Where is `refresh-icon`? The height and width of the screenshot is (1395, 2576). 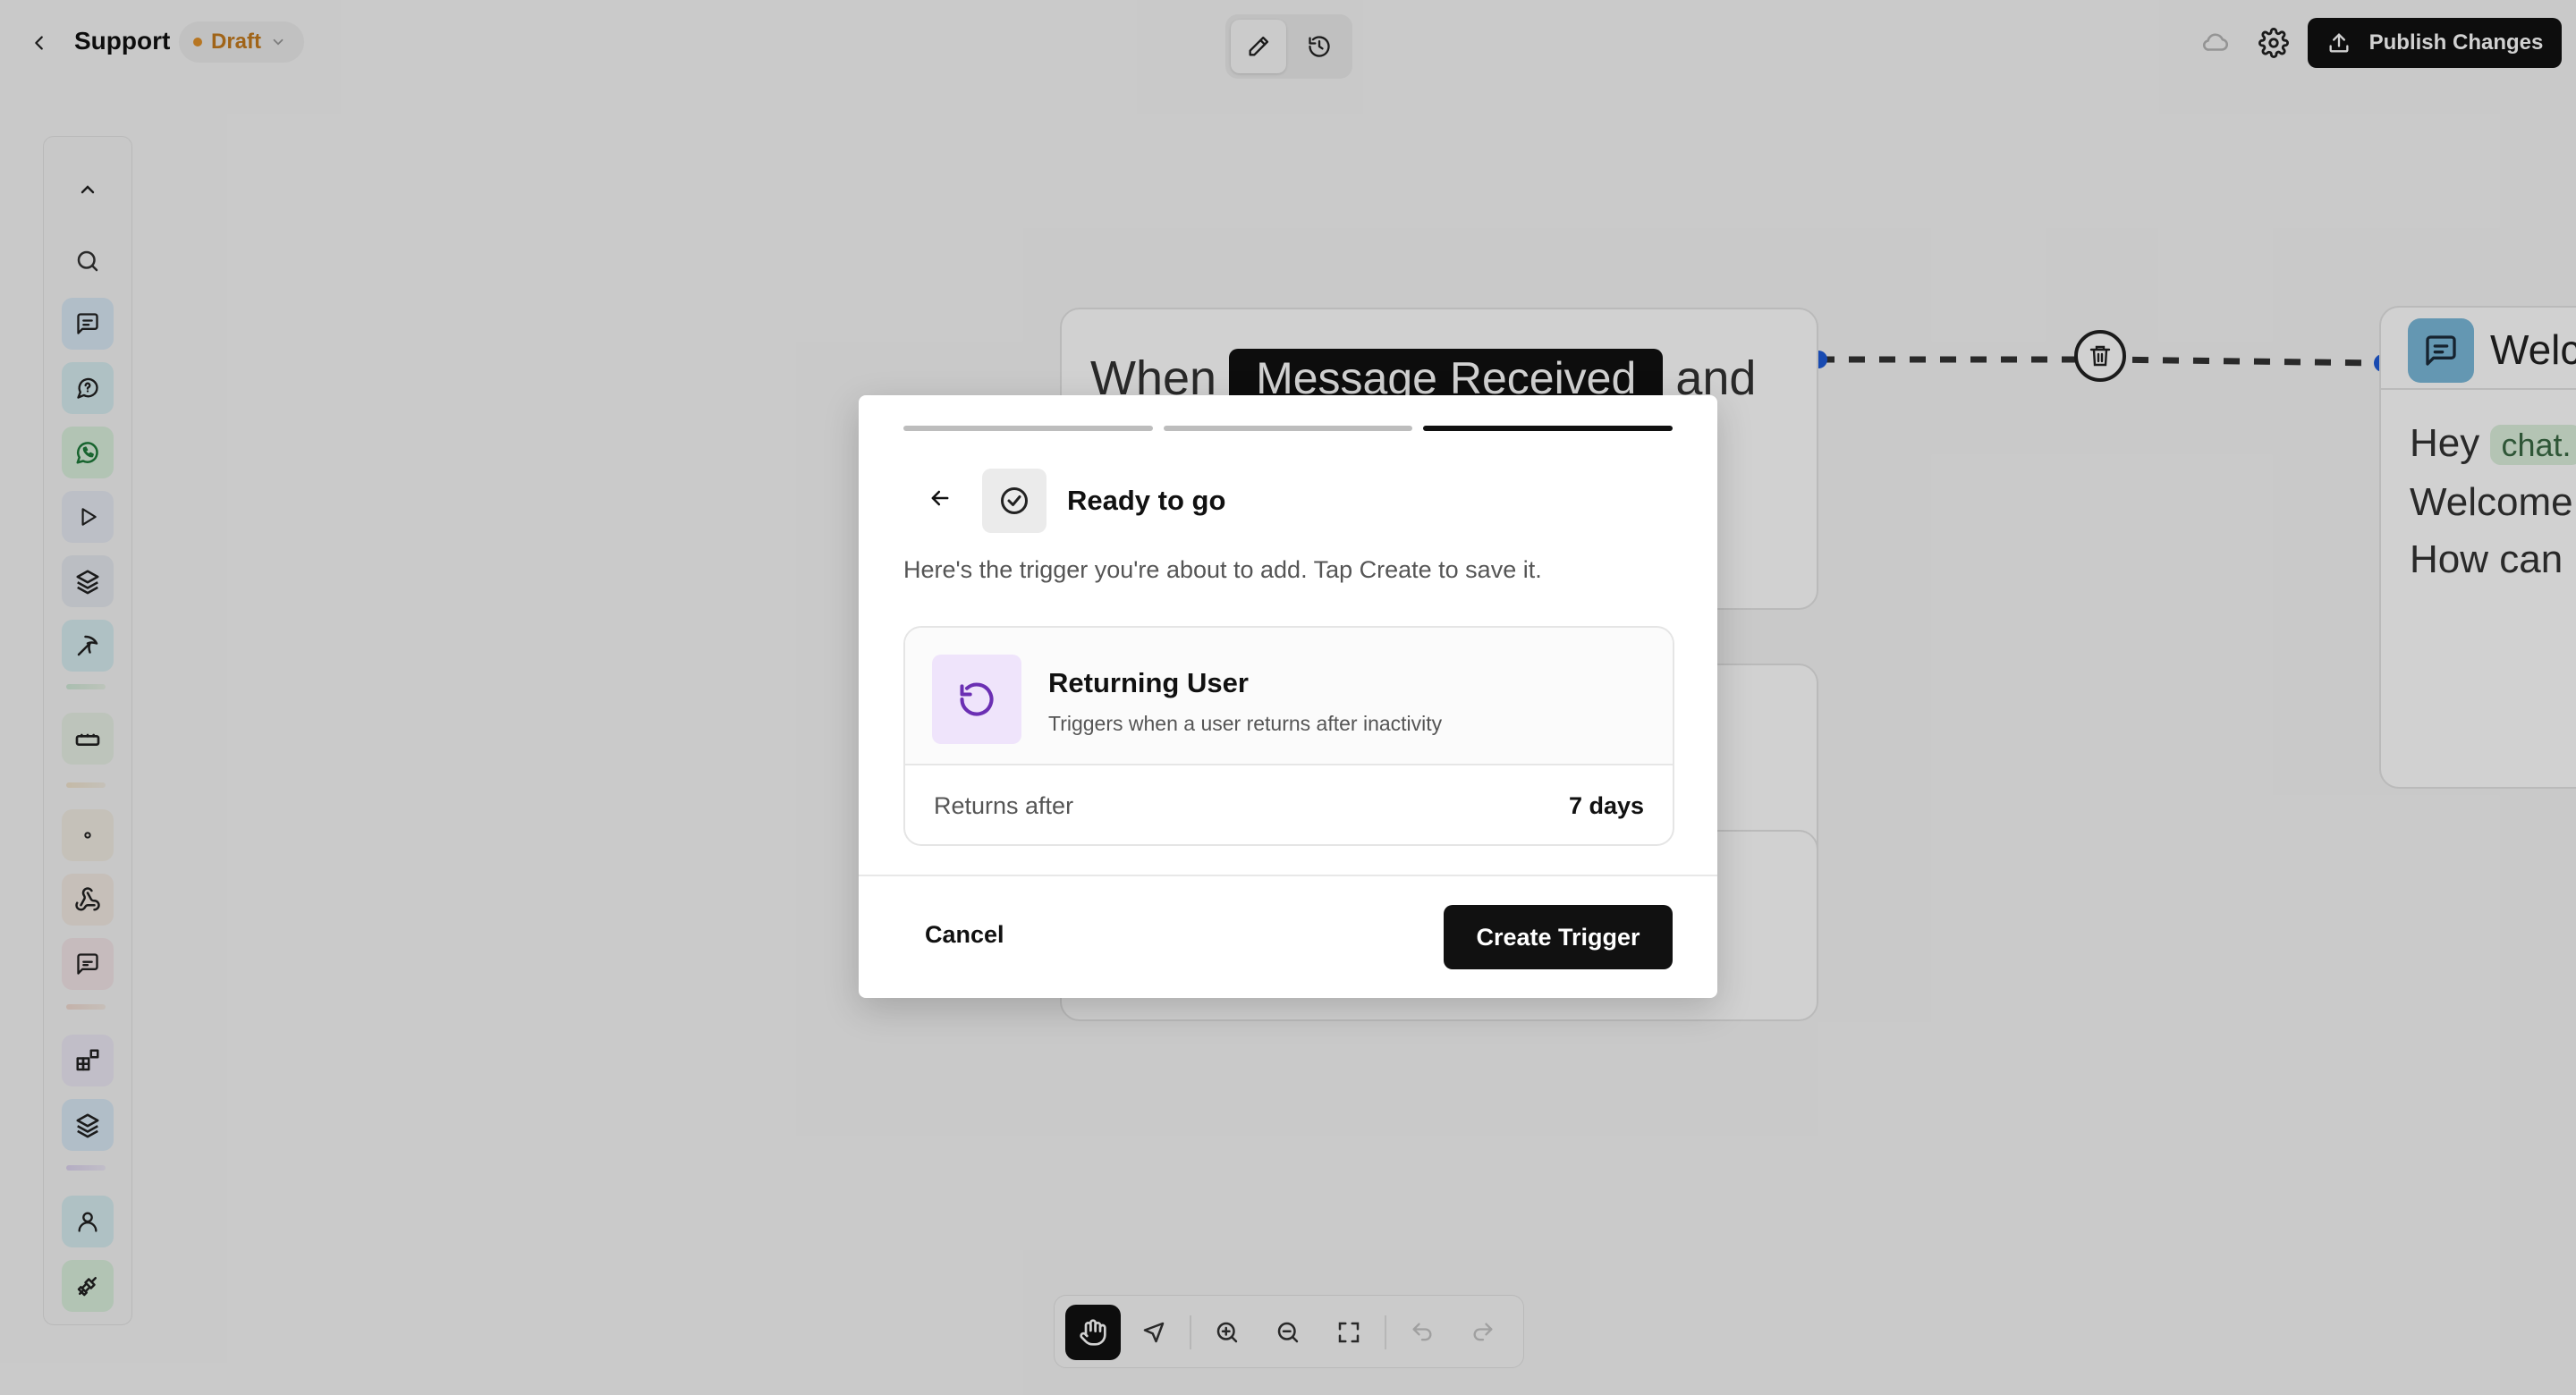
refresh-icon is located at coordinates (977, 699).